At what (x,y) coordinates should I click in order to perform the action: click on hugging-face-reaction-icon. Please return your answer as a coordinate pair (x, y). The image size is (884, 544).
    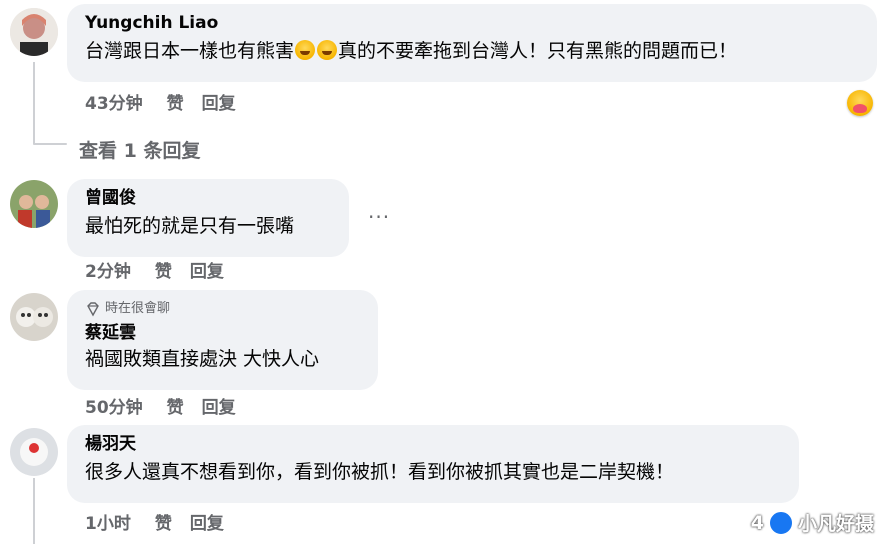
    Looking at the image, I should click on (860, 103).